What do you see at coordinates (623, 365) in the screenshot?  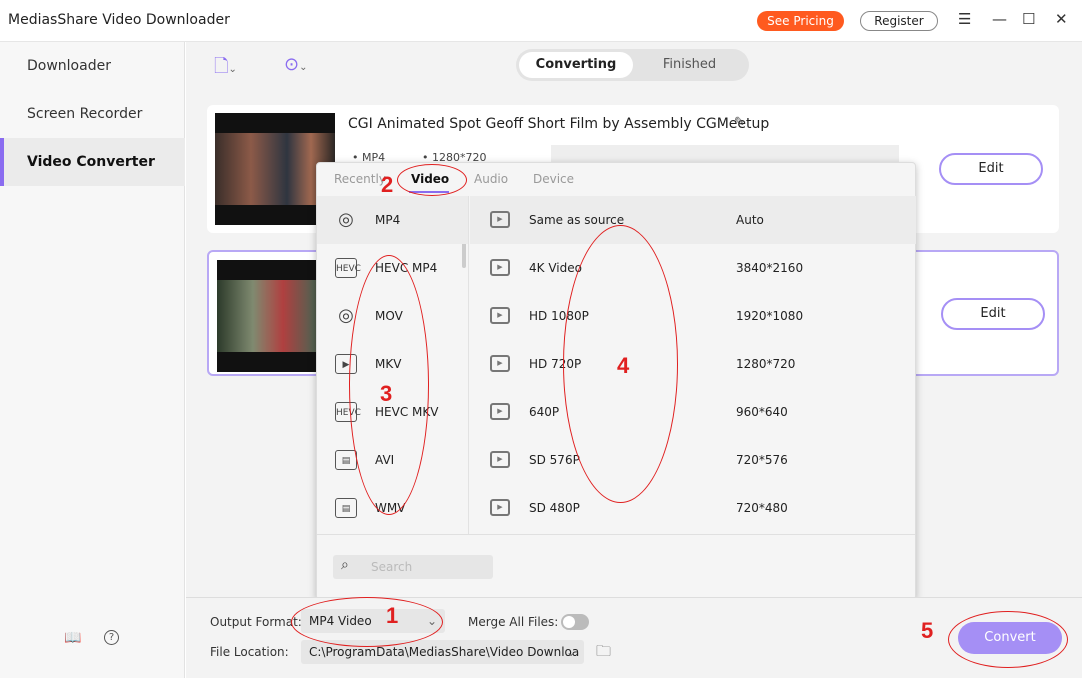 I see `annotation-number: 4` at bounding box center [623, 365].